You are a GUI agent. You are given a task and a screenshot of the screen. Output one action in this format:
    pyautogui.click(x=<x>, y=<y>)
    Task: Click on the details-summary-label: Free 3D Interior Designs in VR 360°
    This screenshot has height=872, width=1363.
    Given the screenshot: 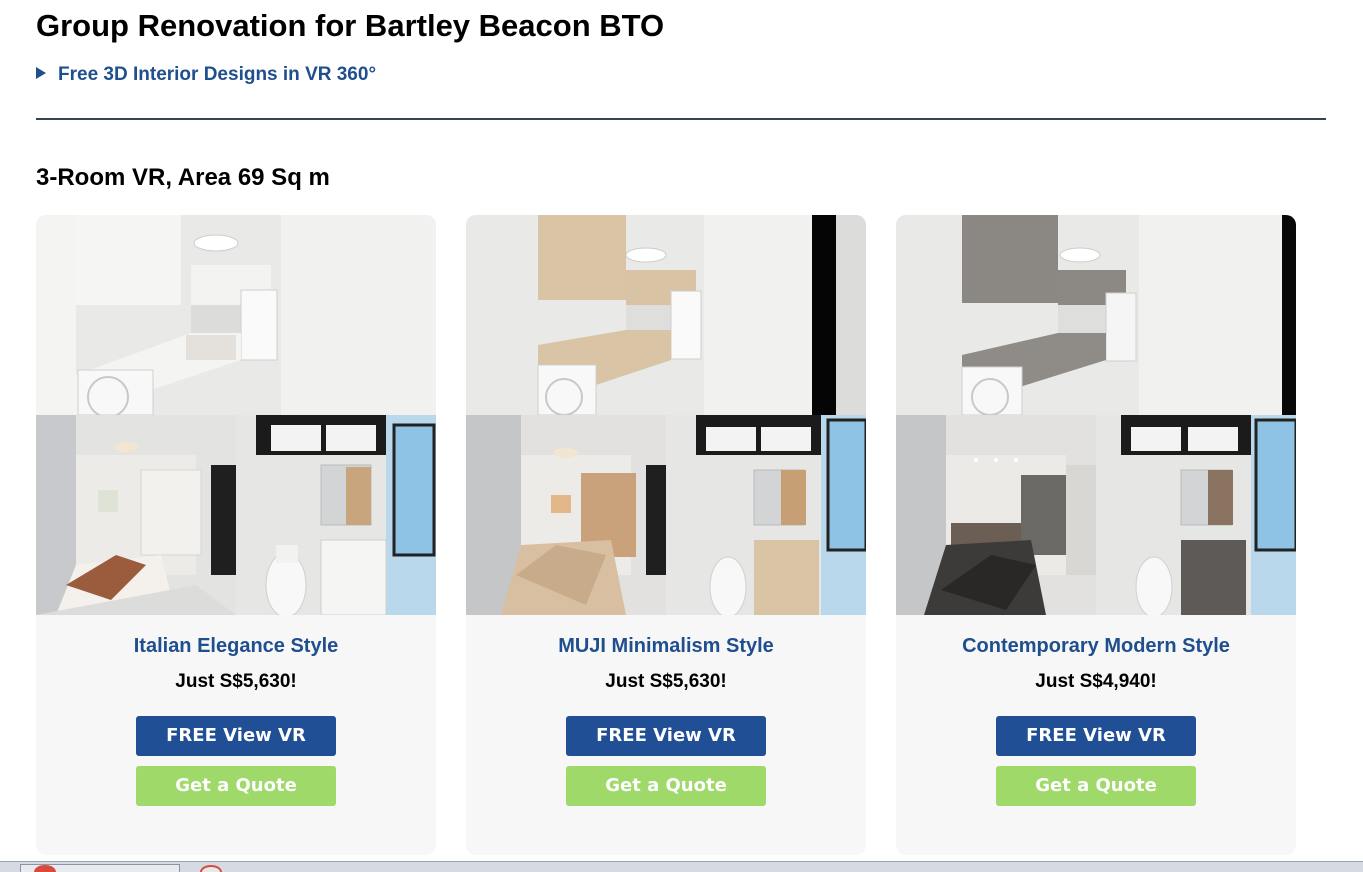 What is the action you would take?
    pyautogui.click(x=217, y=74)
    